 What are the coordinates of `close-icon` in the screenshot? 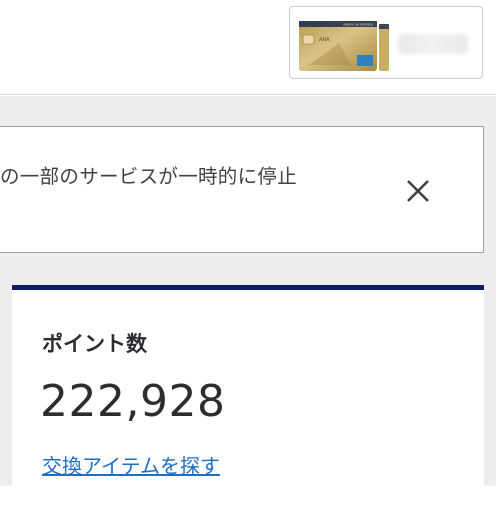 It's located at (418, 191).